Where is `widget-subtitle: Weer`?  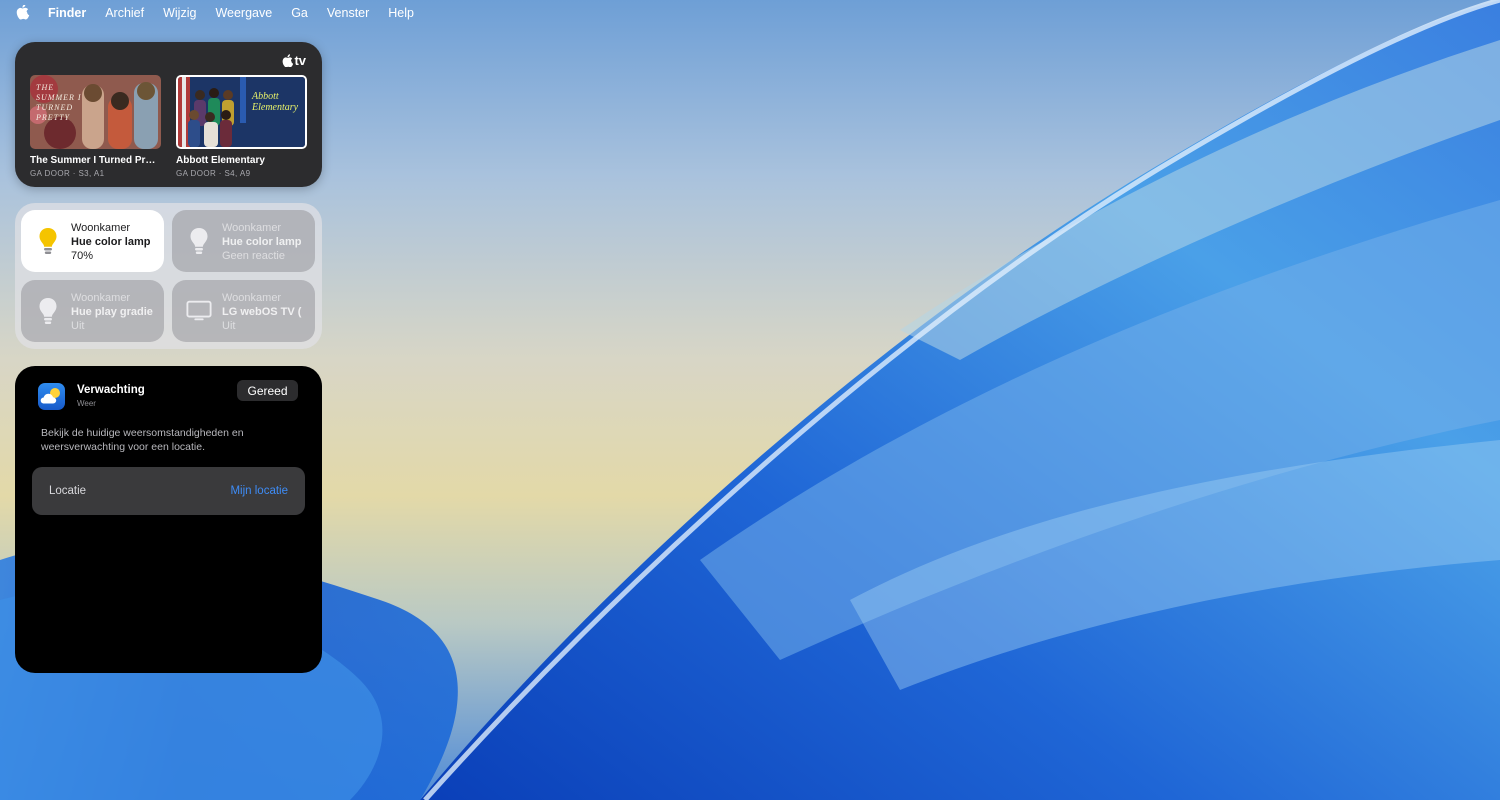 widget-subtitle: Weer is located at coordinates (86, 403).